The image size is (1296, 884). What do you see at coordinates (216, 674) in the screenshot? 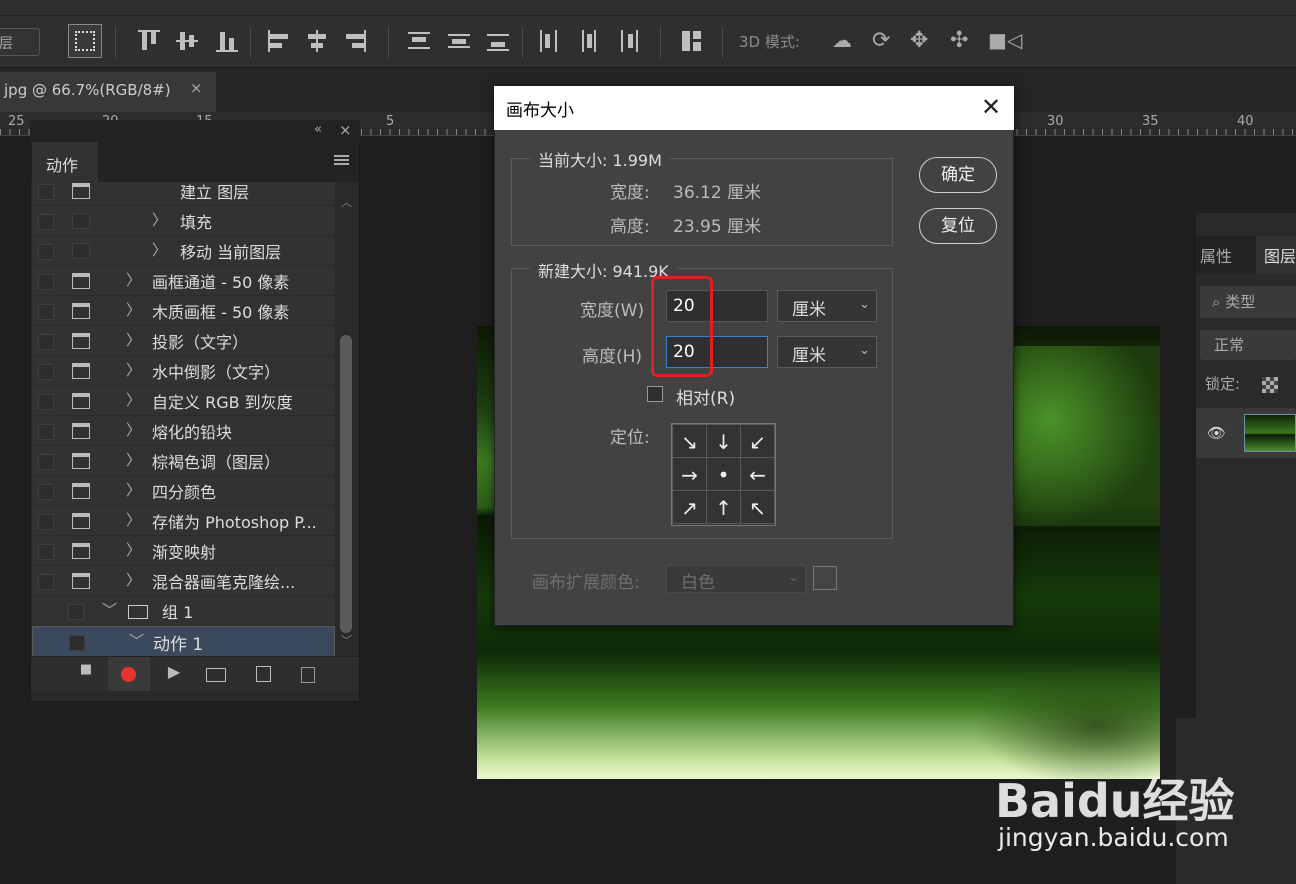
I see `new-set-folder-icon` at bounding box center [216, 674].